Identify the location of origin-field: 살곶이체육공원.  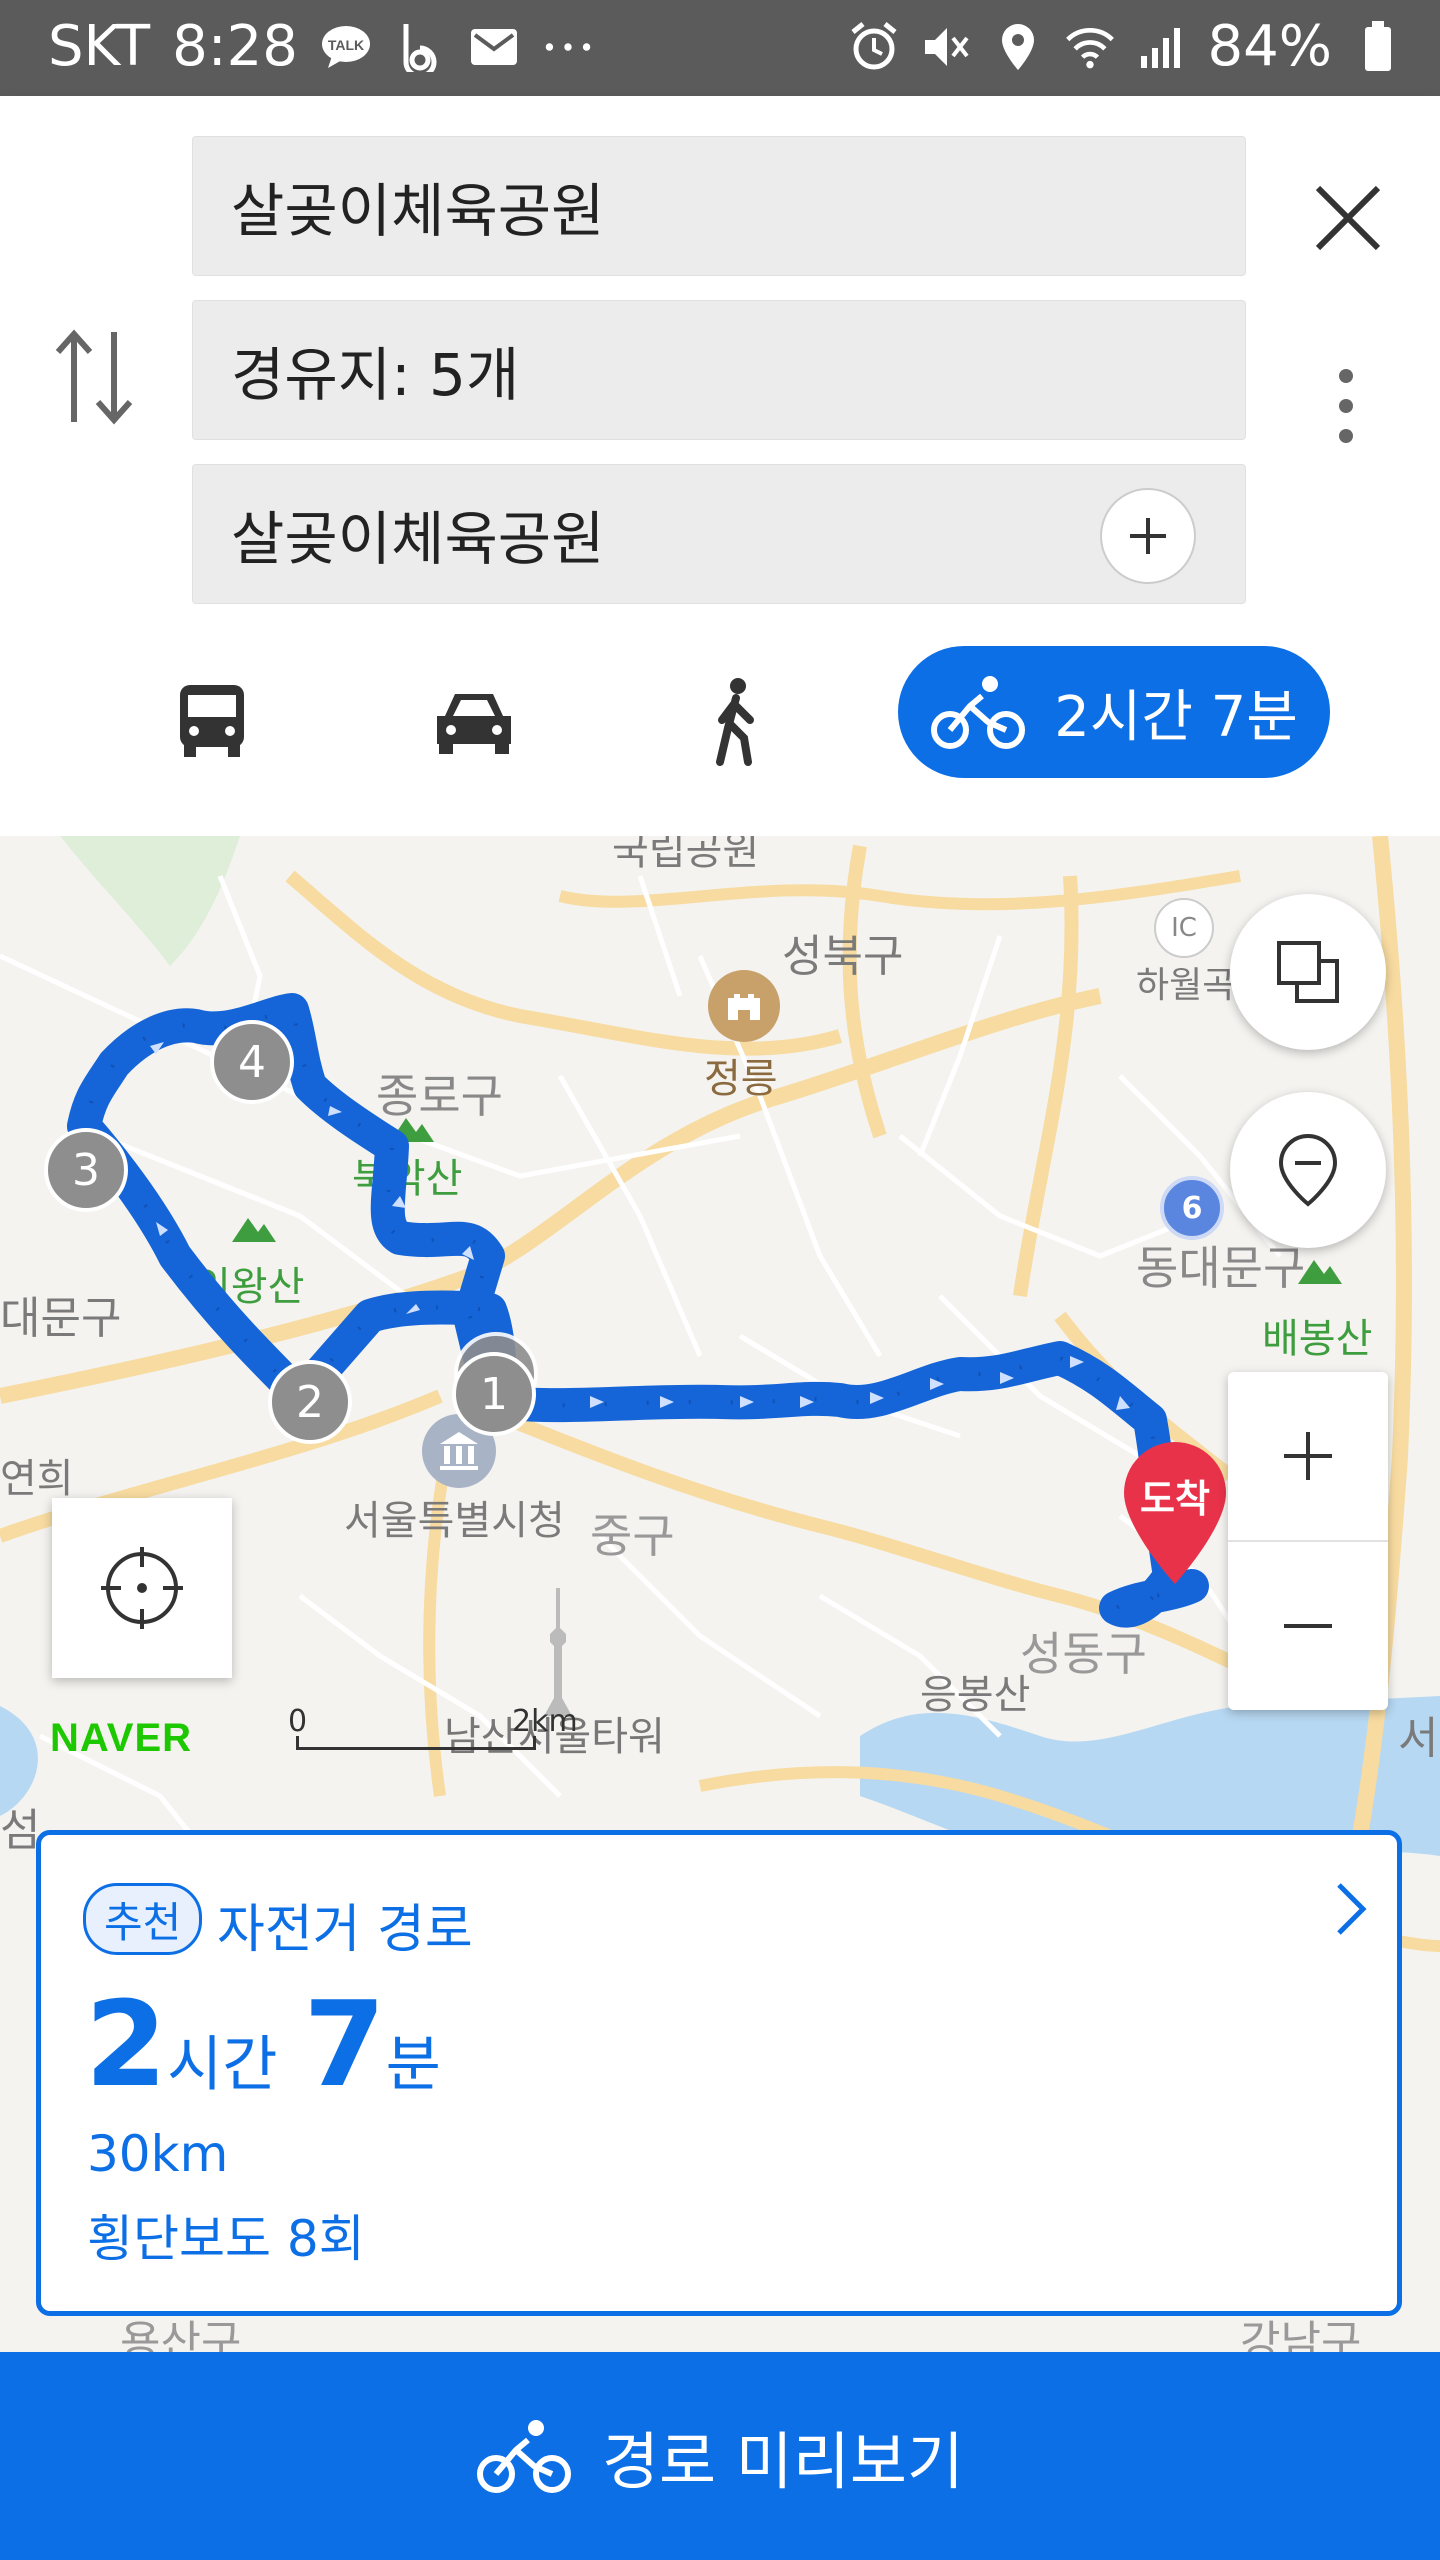
(719, 206).